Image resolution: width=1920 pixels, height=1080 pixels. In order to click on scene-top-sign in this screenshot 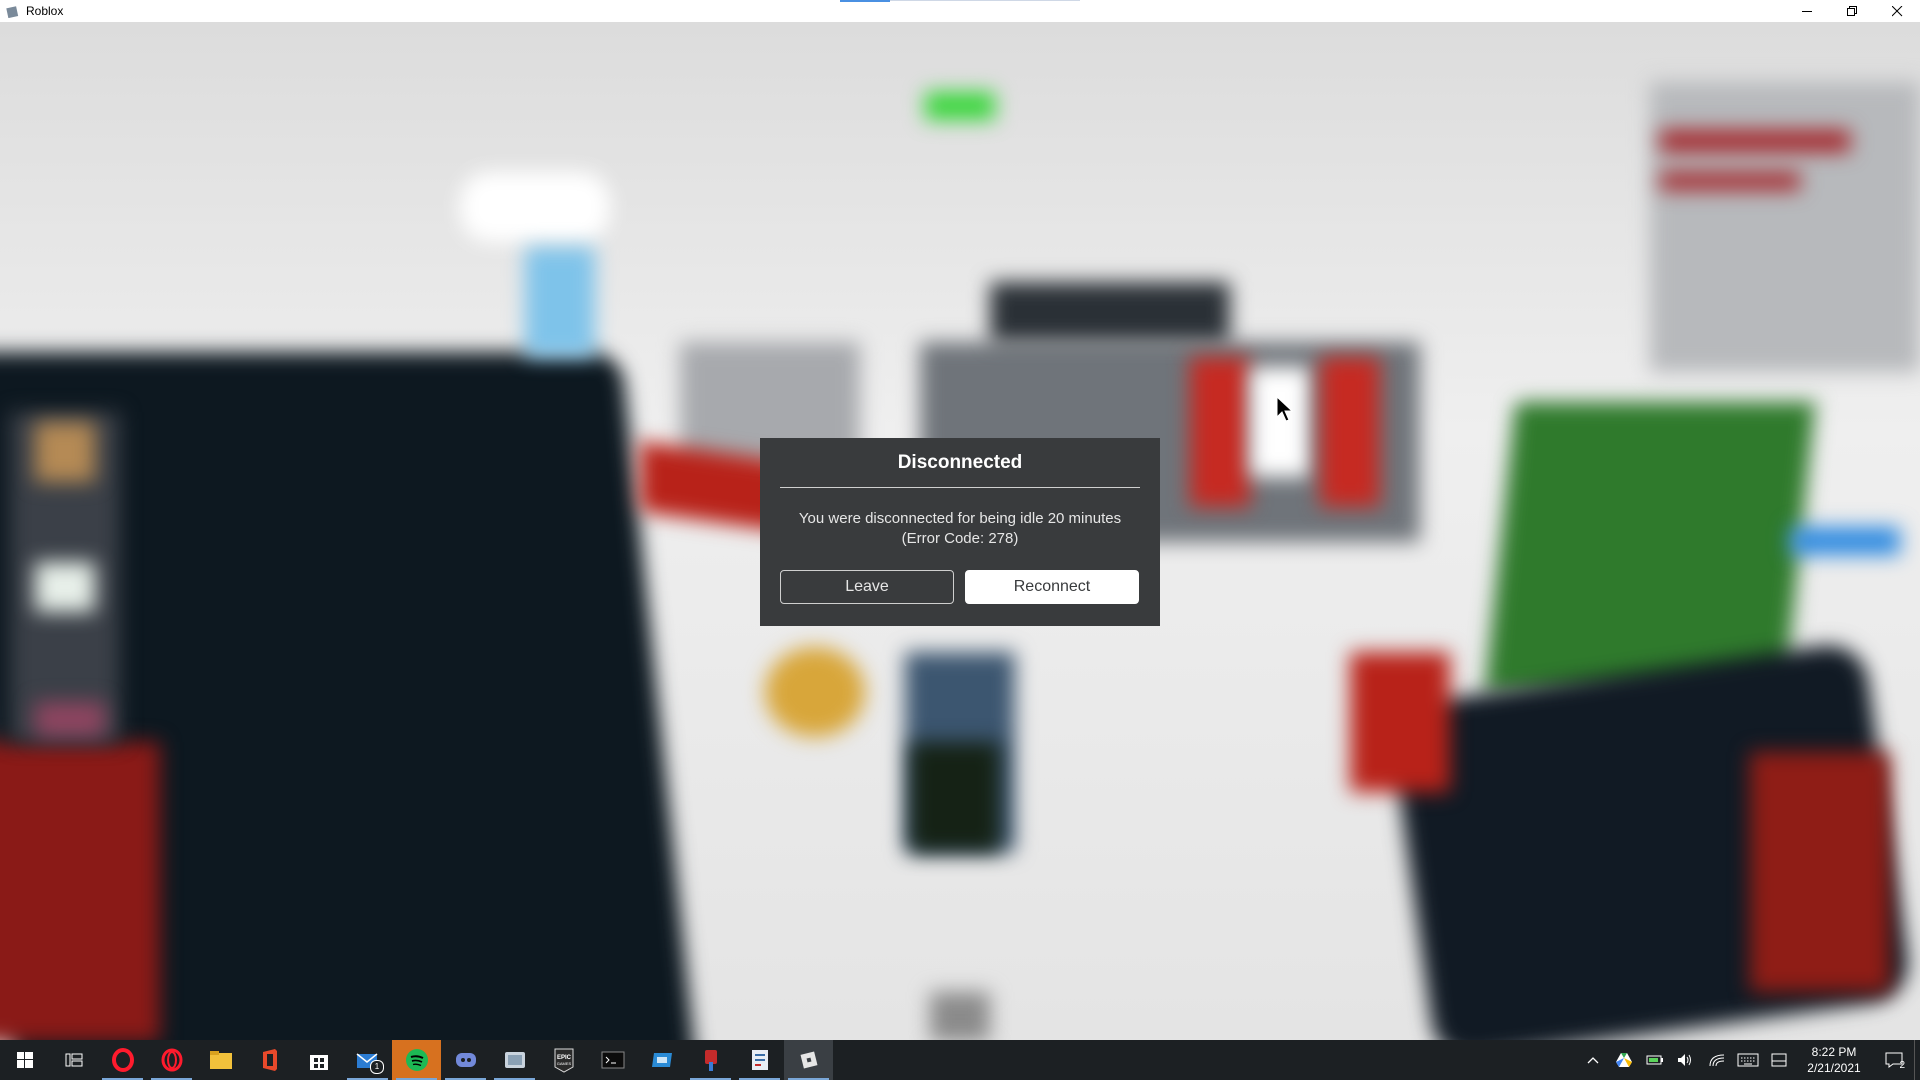, I will do `click(1110, 312)`.